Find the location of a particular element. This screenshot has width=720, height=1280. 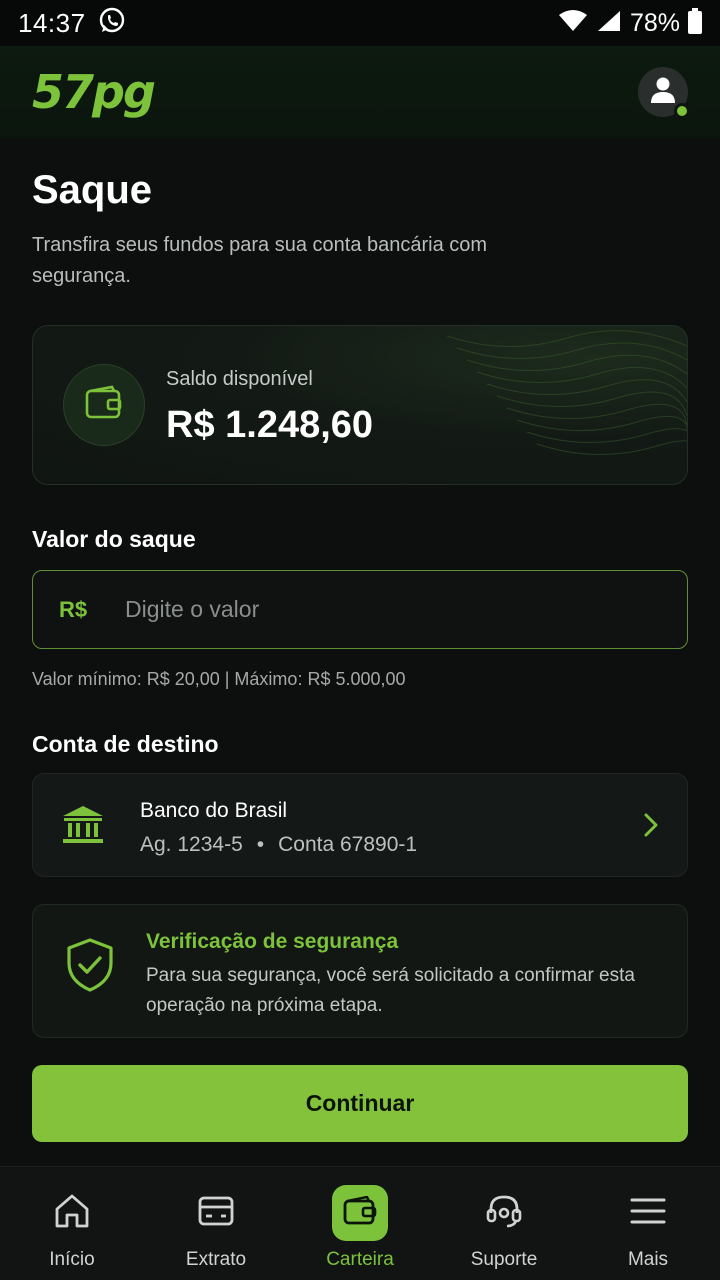

profile-avatar is located at coordinates (664, 93).